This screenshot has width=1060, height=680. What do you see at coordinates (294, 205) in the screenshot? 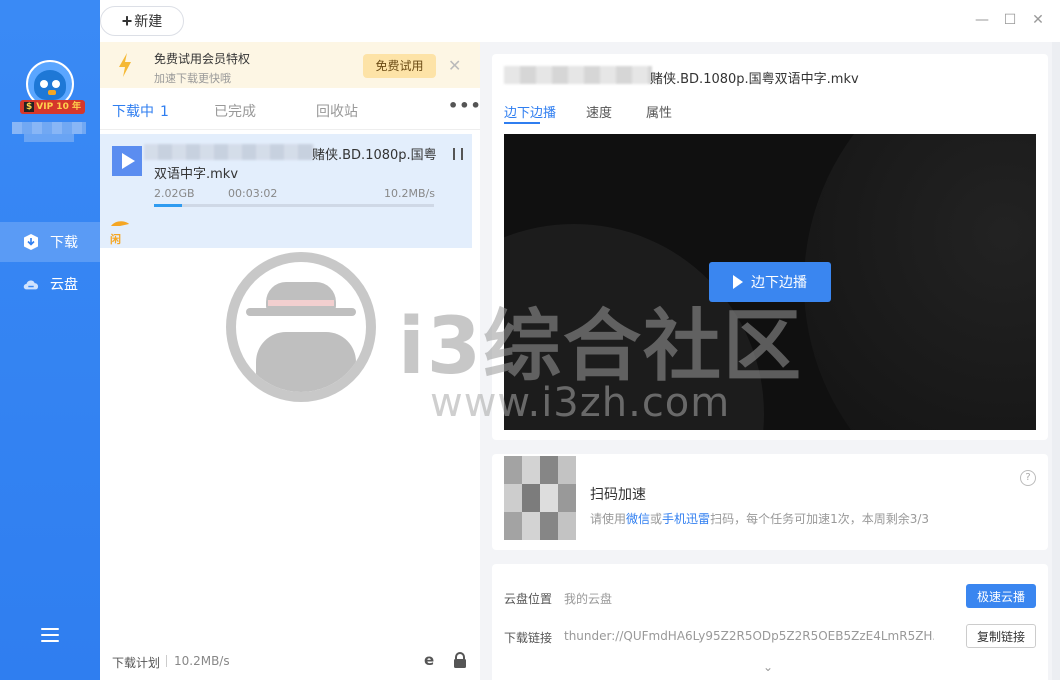
I see `task-progress-bar` at bounding box center [294, 205].